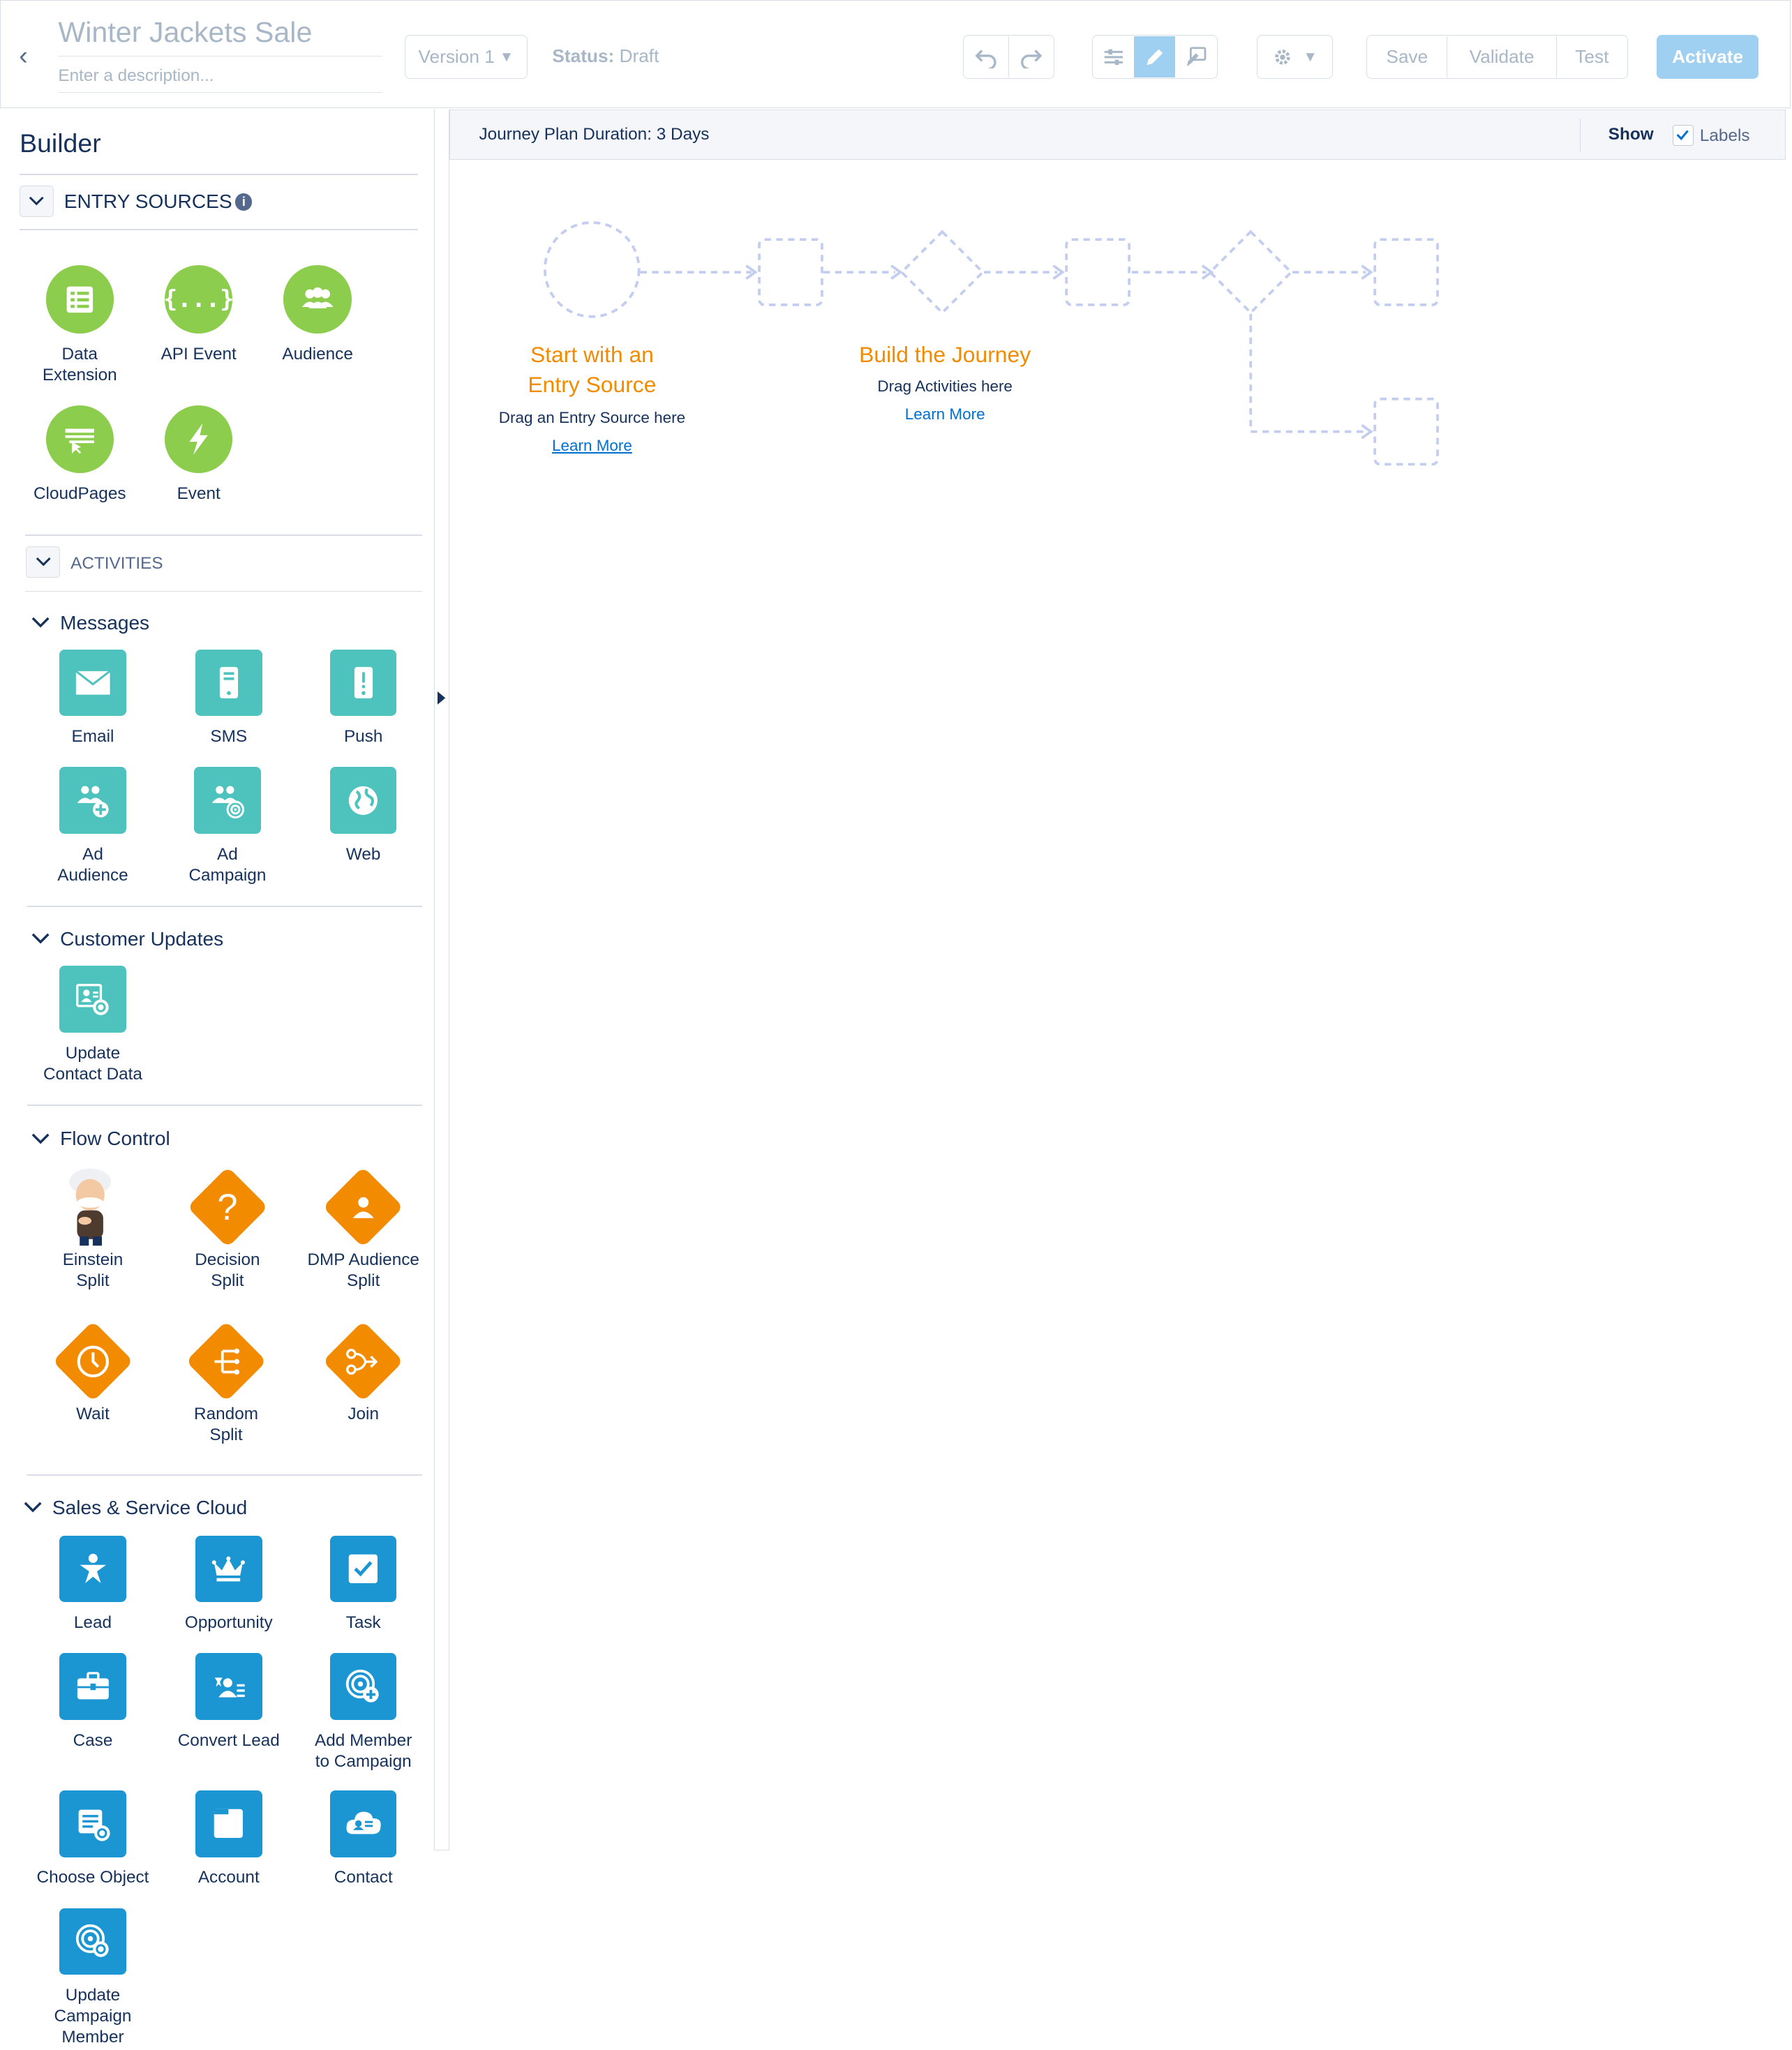 The width and height of the screenshot is (1792, 2050). I want to click on tile-label: Event, so click(199, 493).